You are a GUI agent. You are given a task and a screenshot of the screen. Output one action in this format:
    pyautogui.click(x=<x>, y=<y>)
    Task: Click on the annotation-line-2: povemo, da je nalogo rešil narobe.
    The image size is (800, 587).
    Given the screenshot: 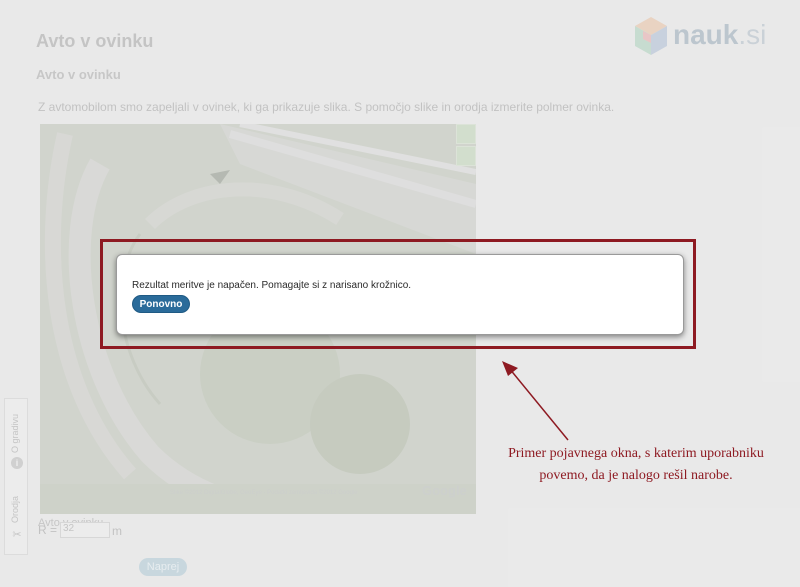 What is the action you would take?
    pyautogui.click(x=636, y=475)
    